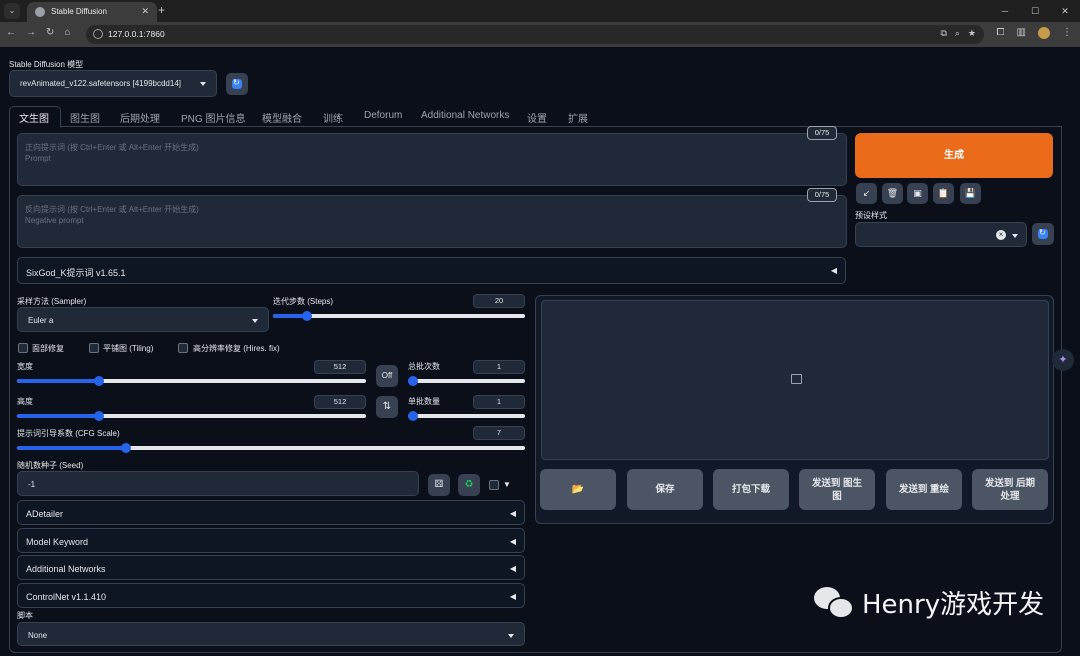  What do you see at coordinates (970, 193) in the screenshot?
I see `save-style-icon: 💾` at bounding box center [970, 193].